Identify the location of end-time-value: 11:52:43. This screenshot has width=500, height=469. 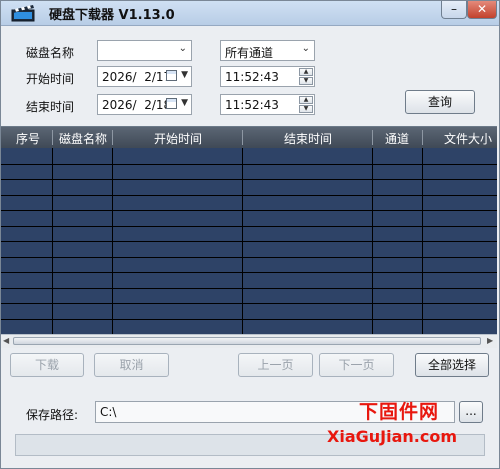
(252, 105).